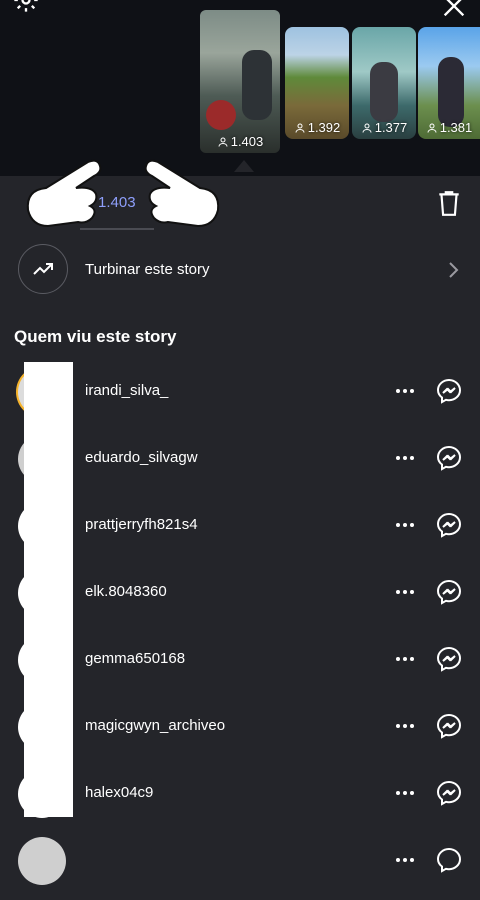  Describe the element at coordinates (42, 861) in the screenshot. I see `avatar` at that location.